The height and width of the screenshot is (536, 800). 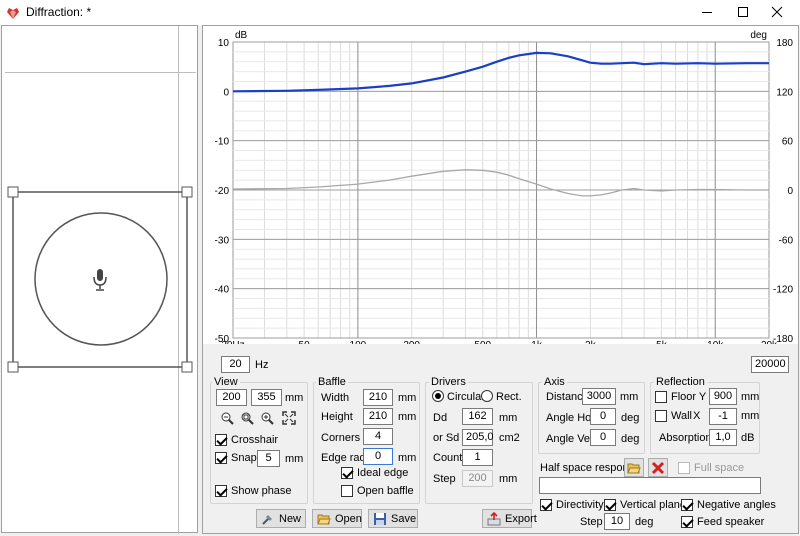 I want to click on open-half-space-button, so click(x=634, y=467).